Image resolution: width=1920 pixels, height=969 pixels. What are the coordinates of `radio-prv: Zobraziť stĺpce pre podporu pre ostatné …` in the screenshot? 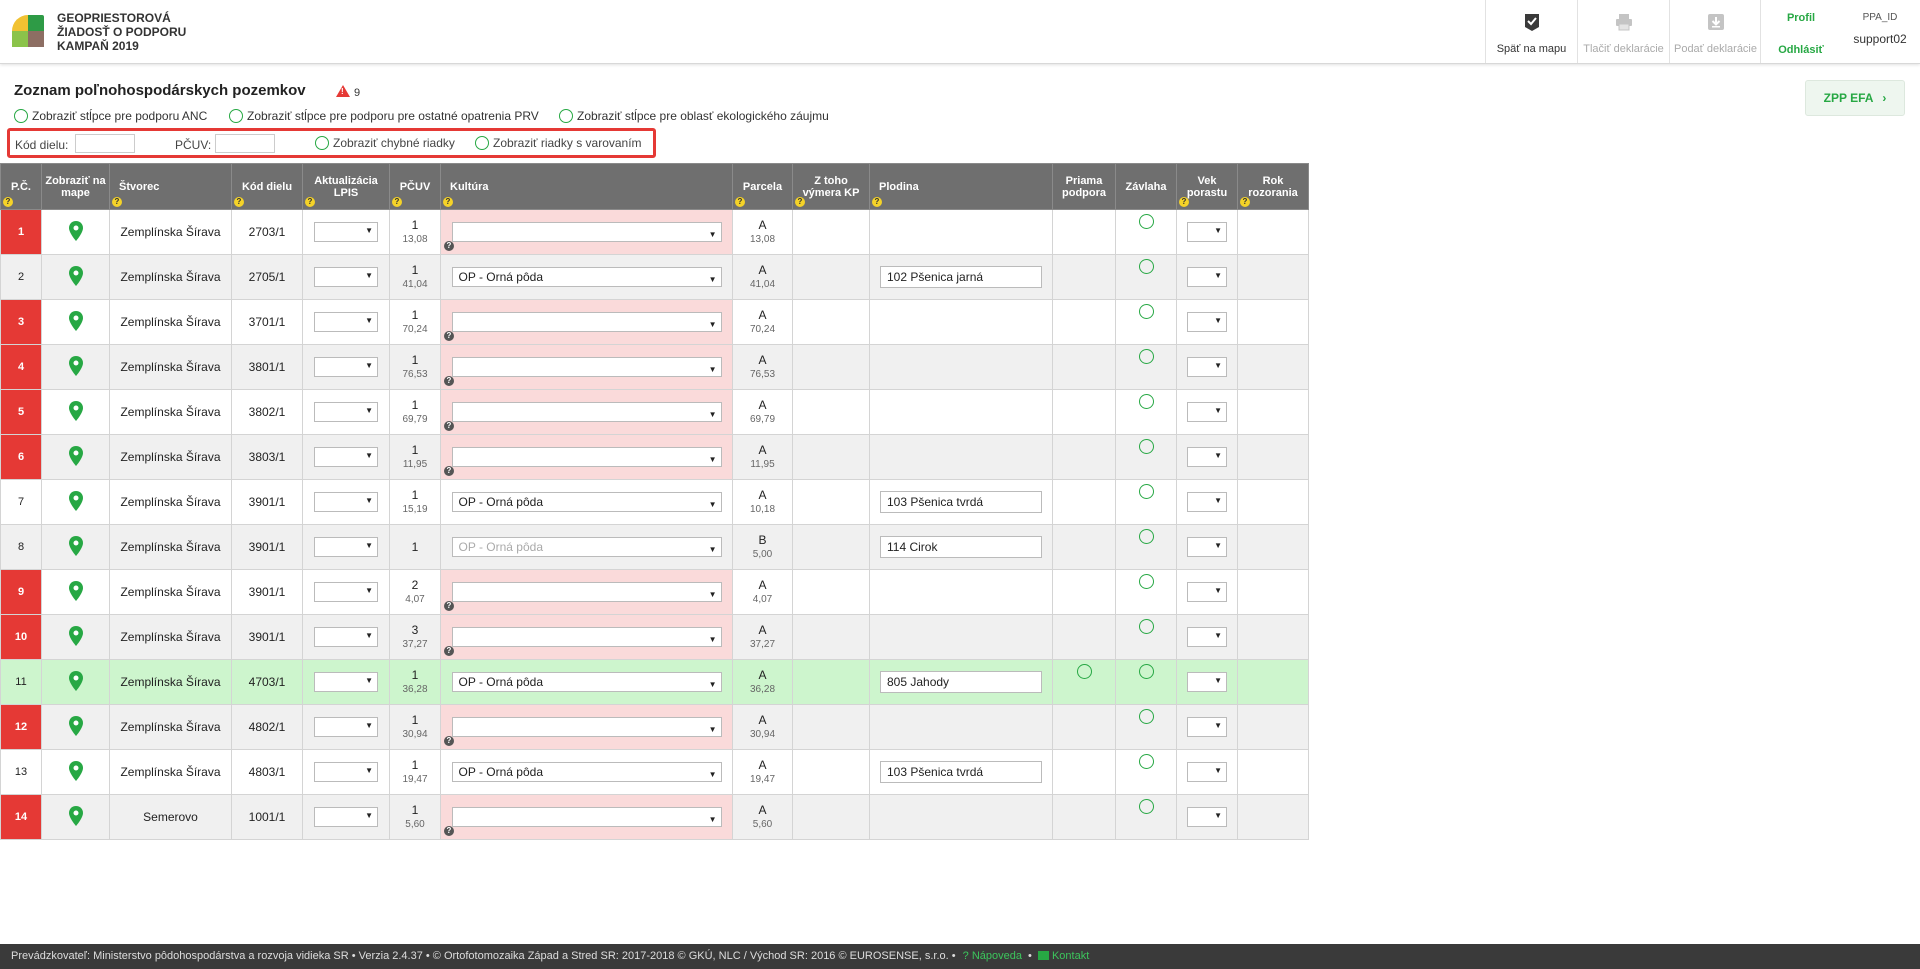 It's located at (384, 116).